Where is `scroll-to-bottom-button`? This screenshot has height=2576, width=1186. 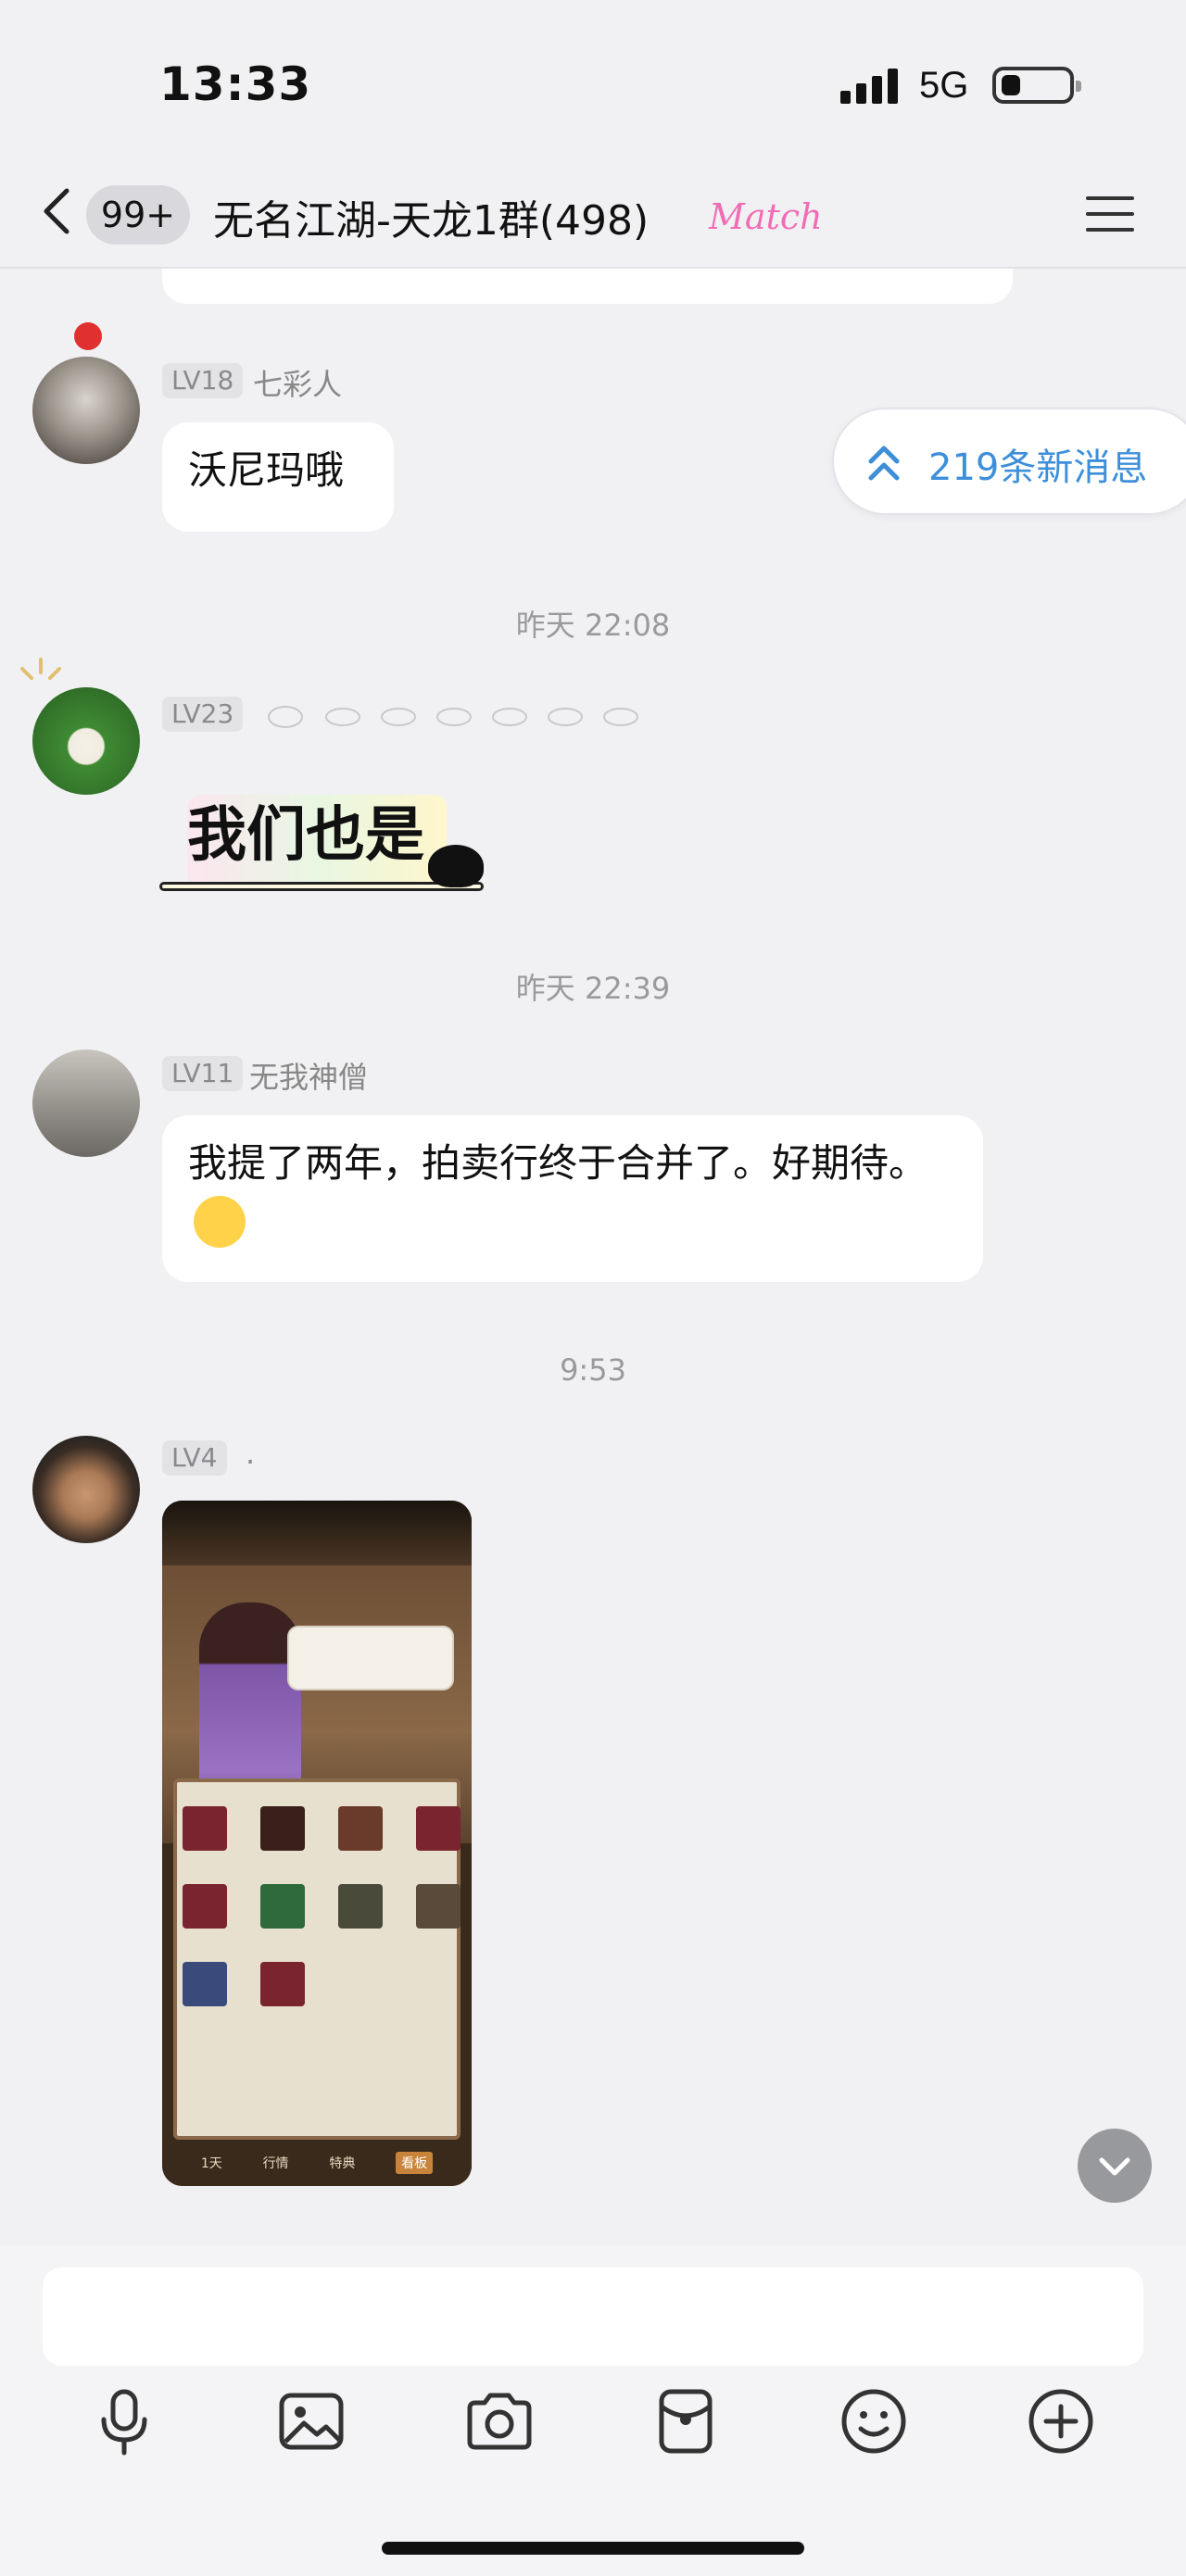 scroll-to-bottom-button is located at coordinates (1115, 2166).